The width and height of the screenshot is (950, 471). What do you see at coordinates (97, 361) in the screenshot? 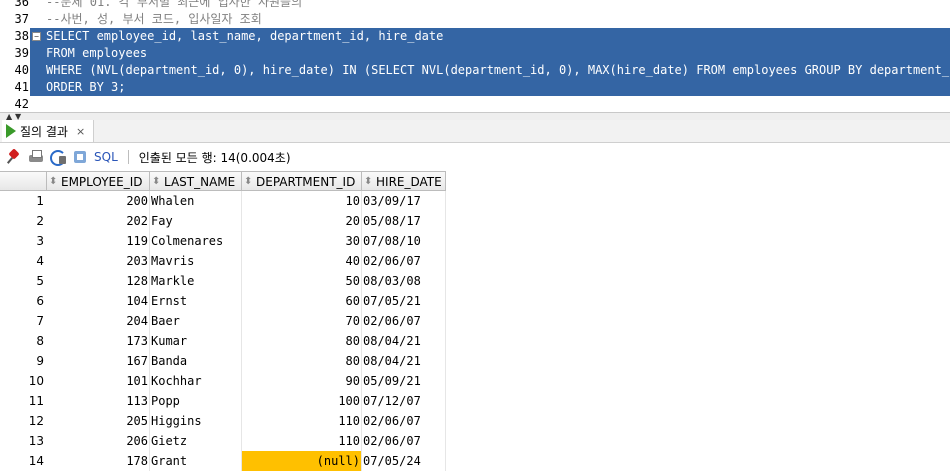
I see `cell-employee-id: 167` at bounding box center [97, 361].